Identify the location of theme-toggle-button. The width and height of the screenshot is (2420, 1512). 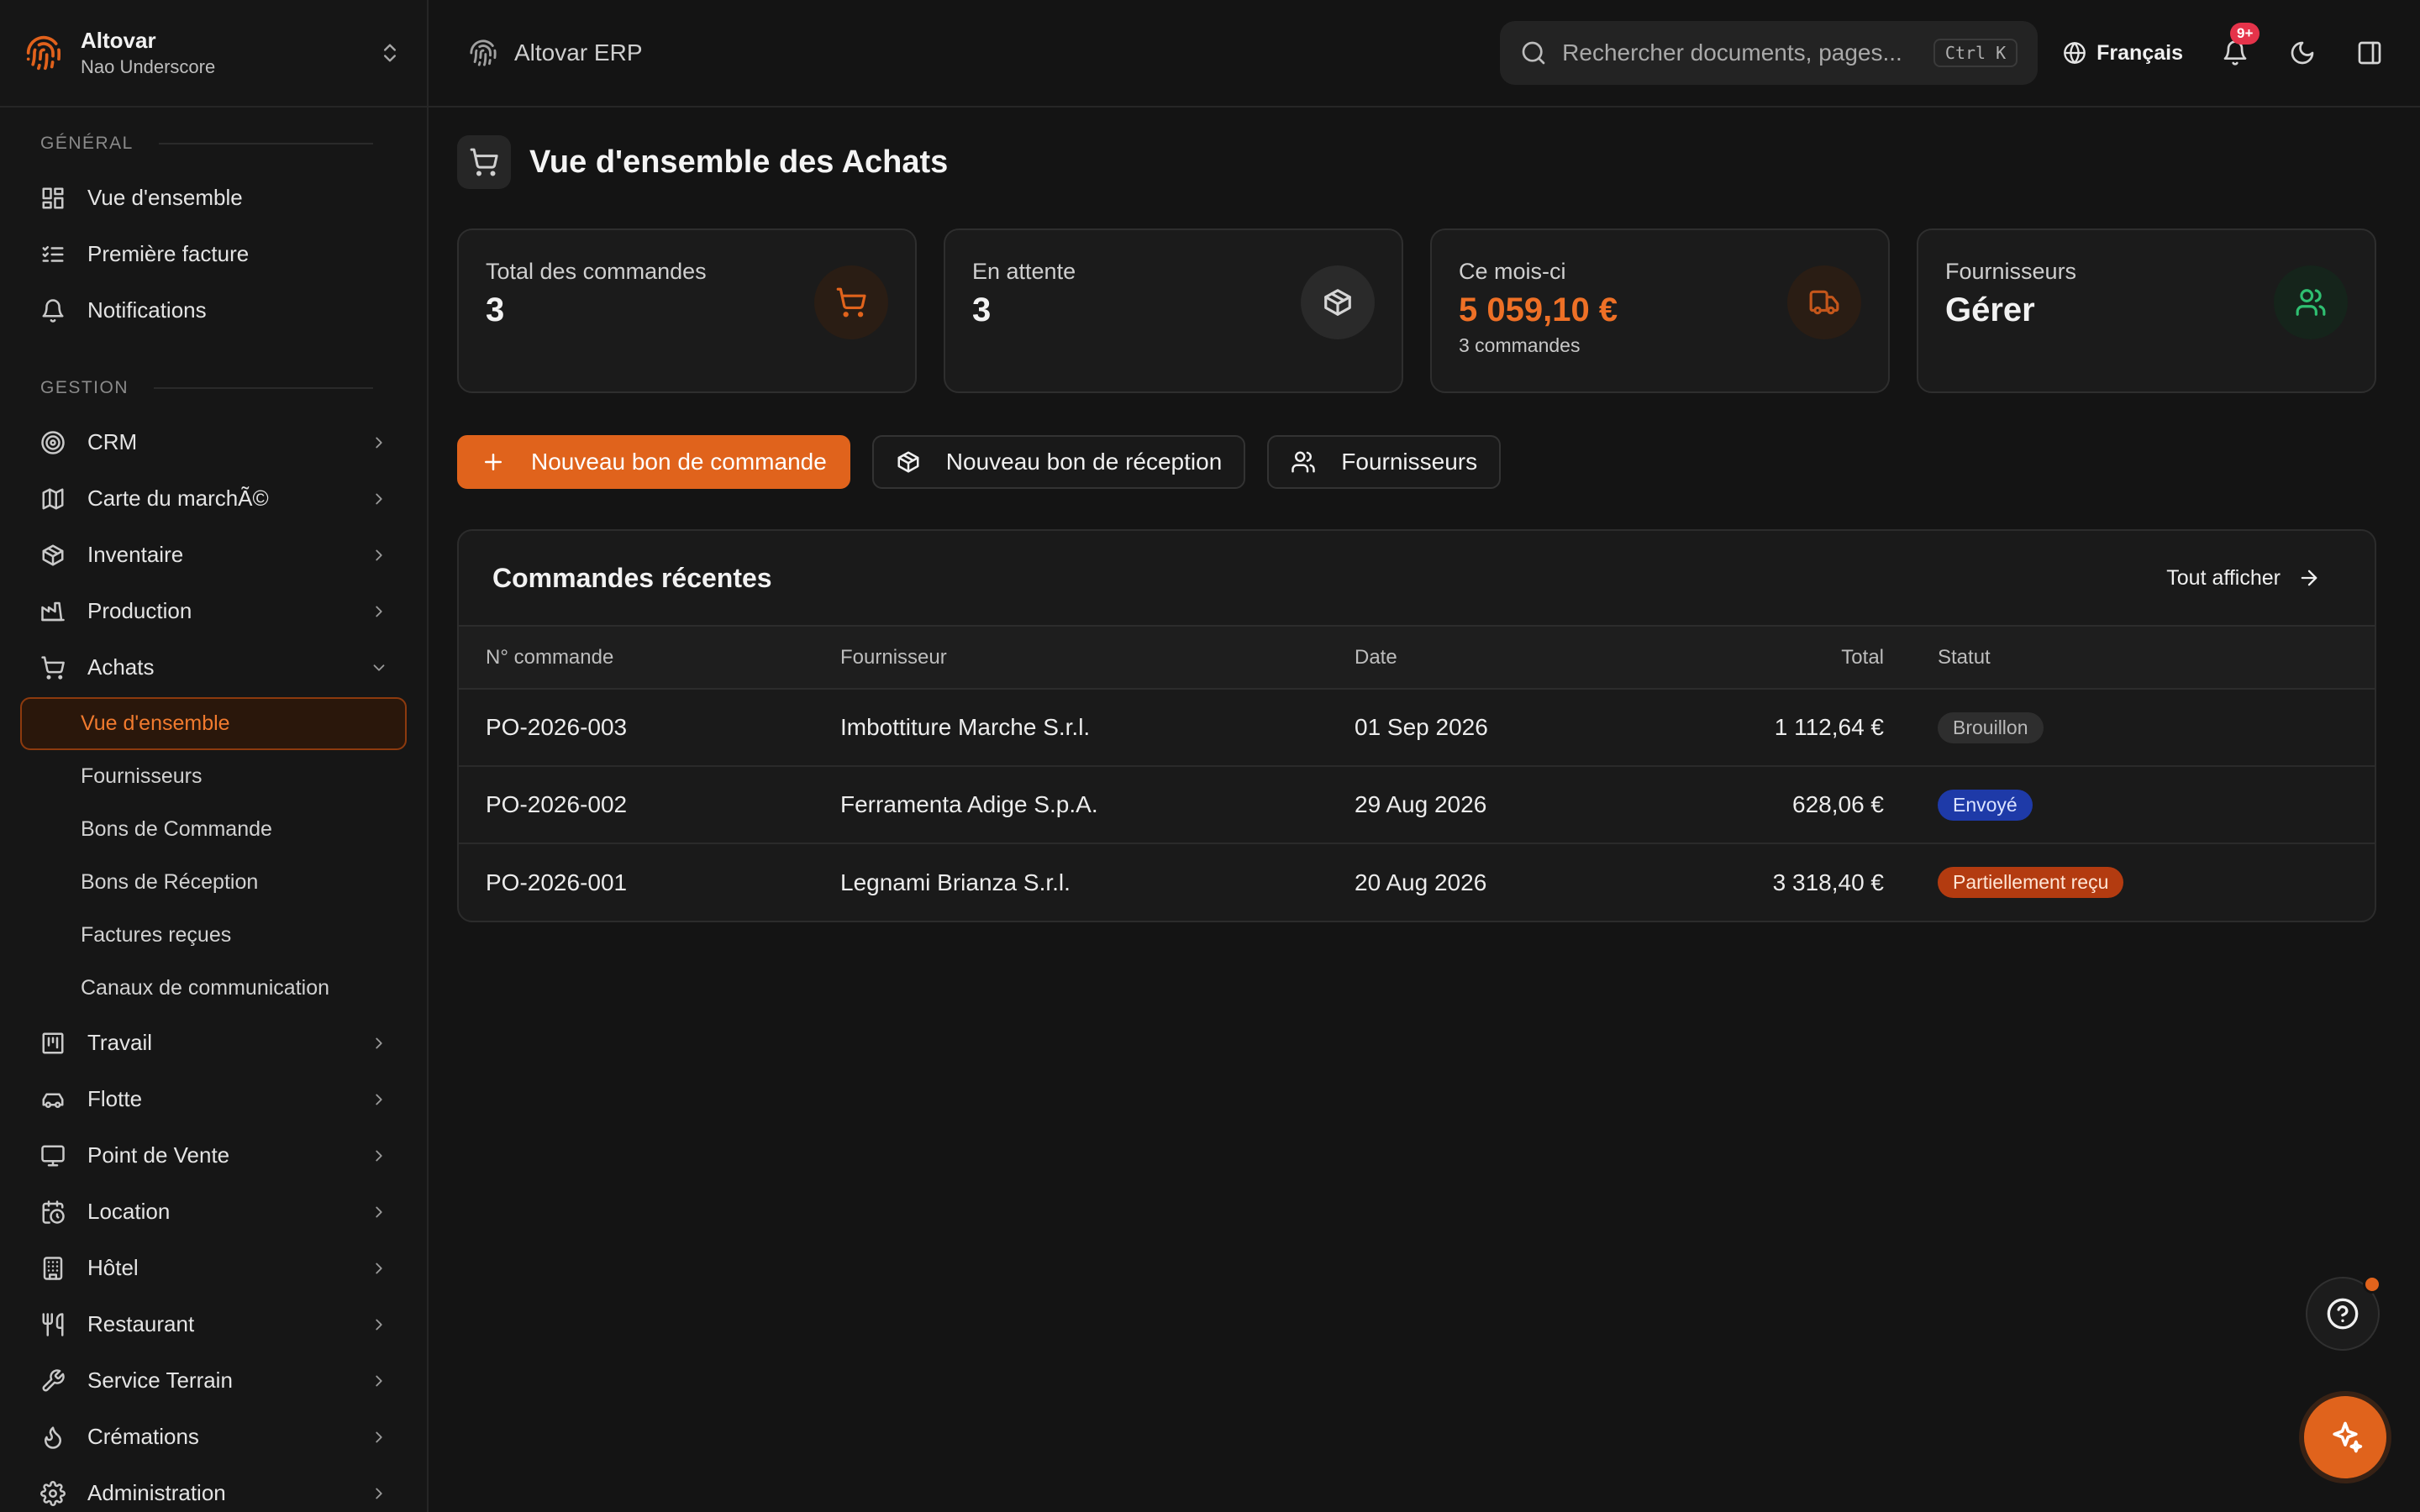
(2302, 53).